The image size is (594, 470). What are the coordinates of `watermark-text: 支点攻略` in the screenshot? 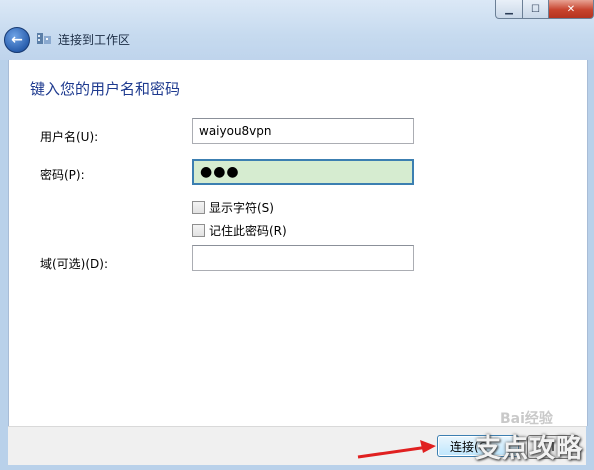 It's located at (529, 449).